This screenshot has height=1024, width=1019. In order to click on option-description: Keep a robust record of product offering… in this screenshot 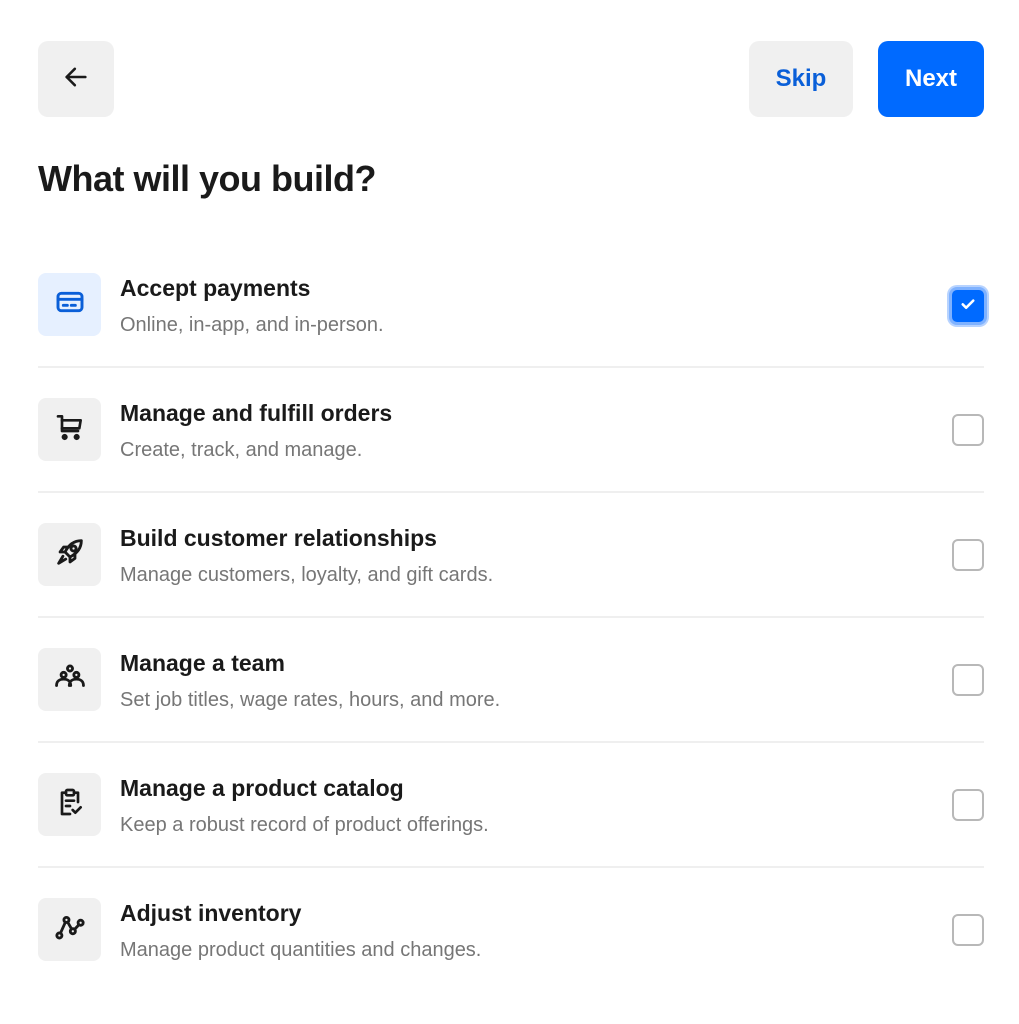, I will do `click(304, 825)`.